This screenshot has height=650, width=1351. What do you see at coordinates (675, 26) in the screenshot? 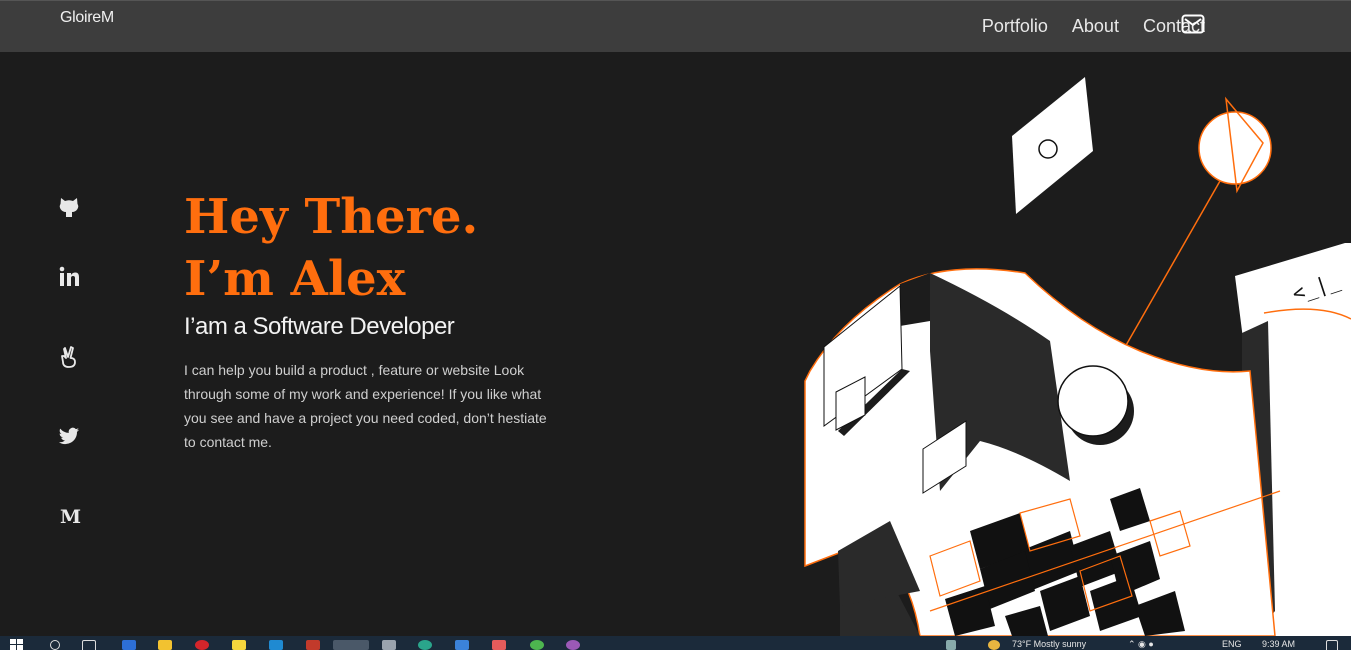
I see `top-navbar: GloireM Portfolio About Contact` at bounding box center [675, 26].